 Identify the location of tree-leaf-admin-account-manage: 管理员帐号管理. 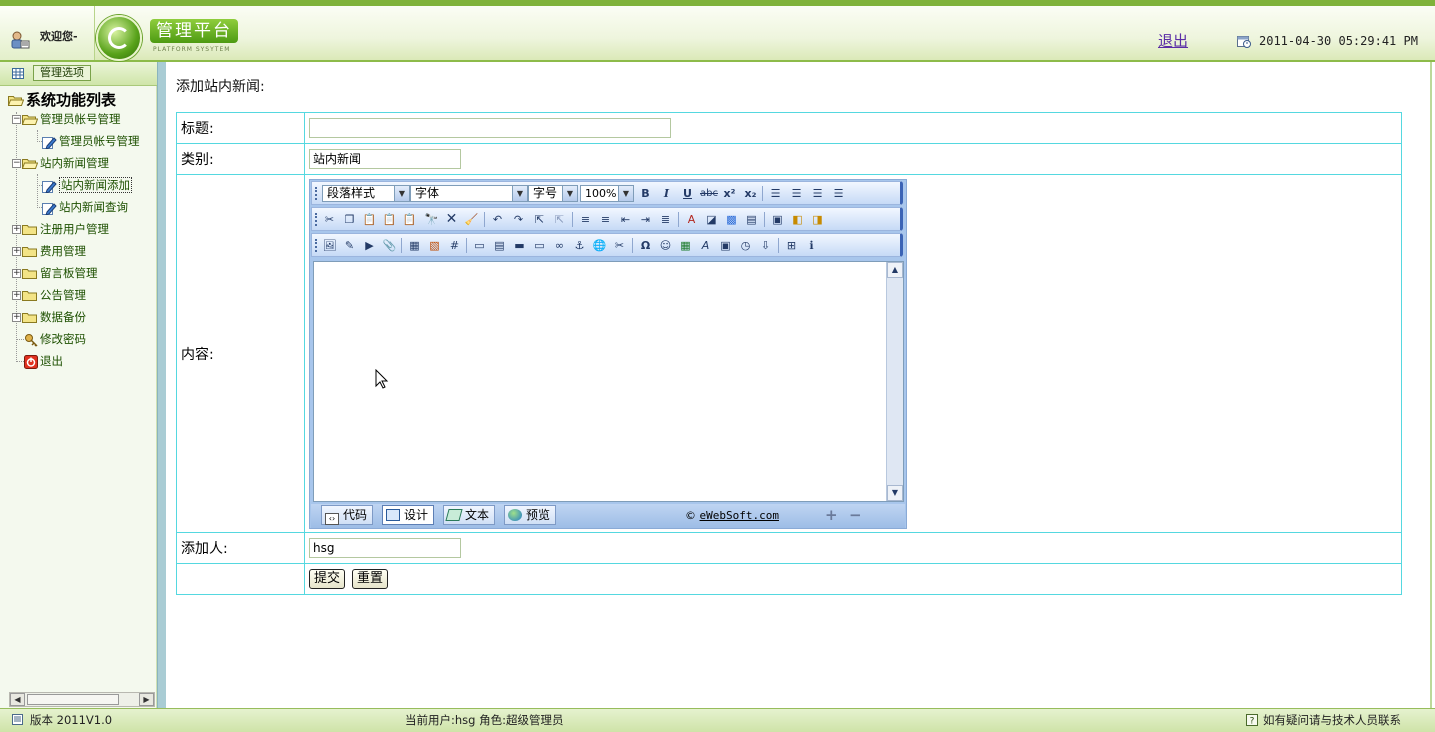
(91, 141).